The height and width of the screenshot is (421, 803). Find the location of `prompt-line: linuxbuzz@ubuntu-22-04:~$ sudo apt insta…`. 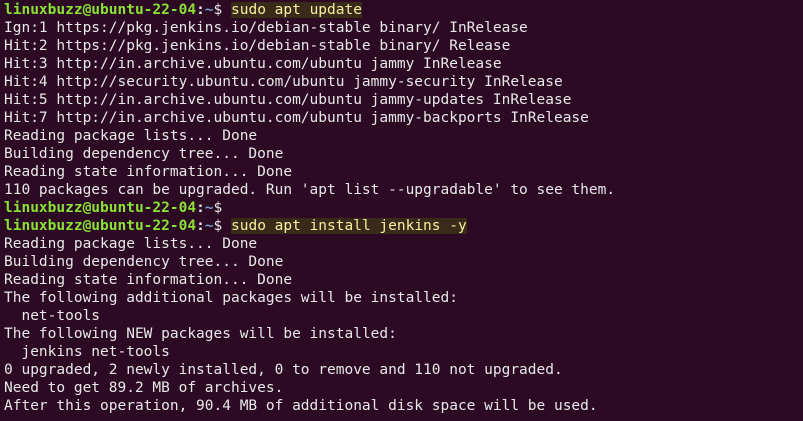

prompt-line: linuxbuzz@ubuntu-22-04:~$ sudo apt insta… is located at coordinates (403, 226).